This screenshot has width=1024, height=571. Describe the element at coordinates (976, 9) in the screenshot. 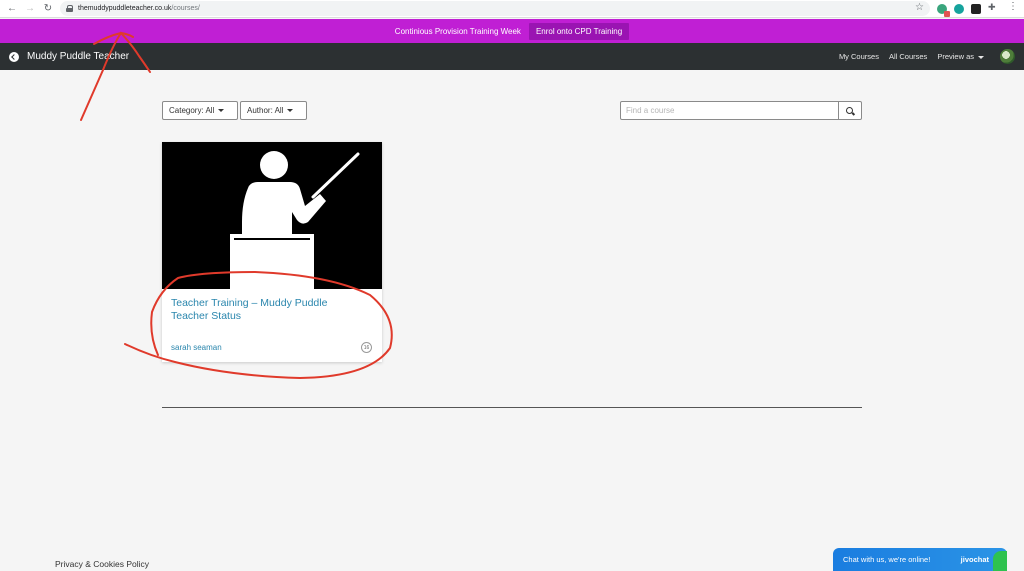

I see `extension-k-icon` at that location.